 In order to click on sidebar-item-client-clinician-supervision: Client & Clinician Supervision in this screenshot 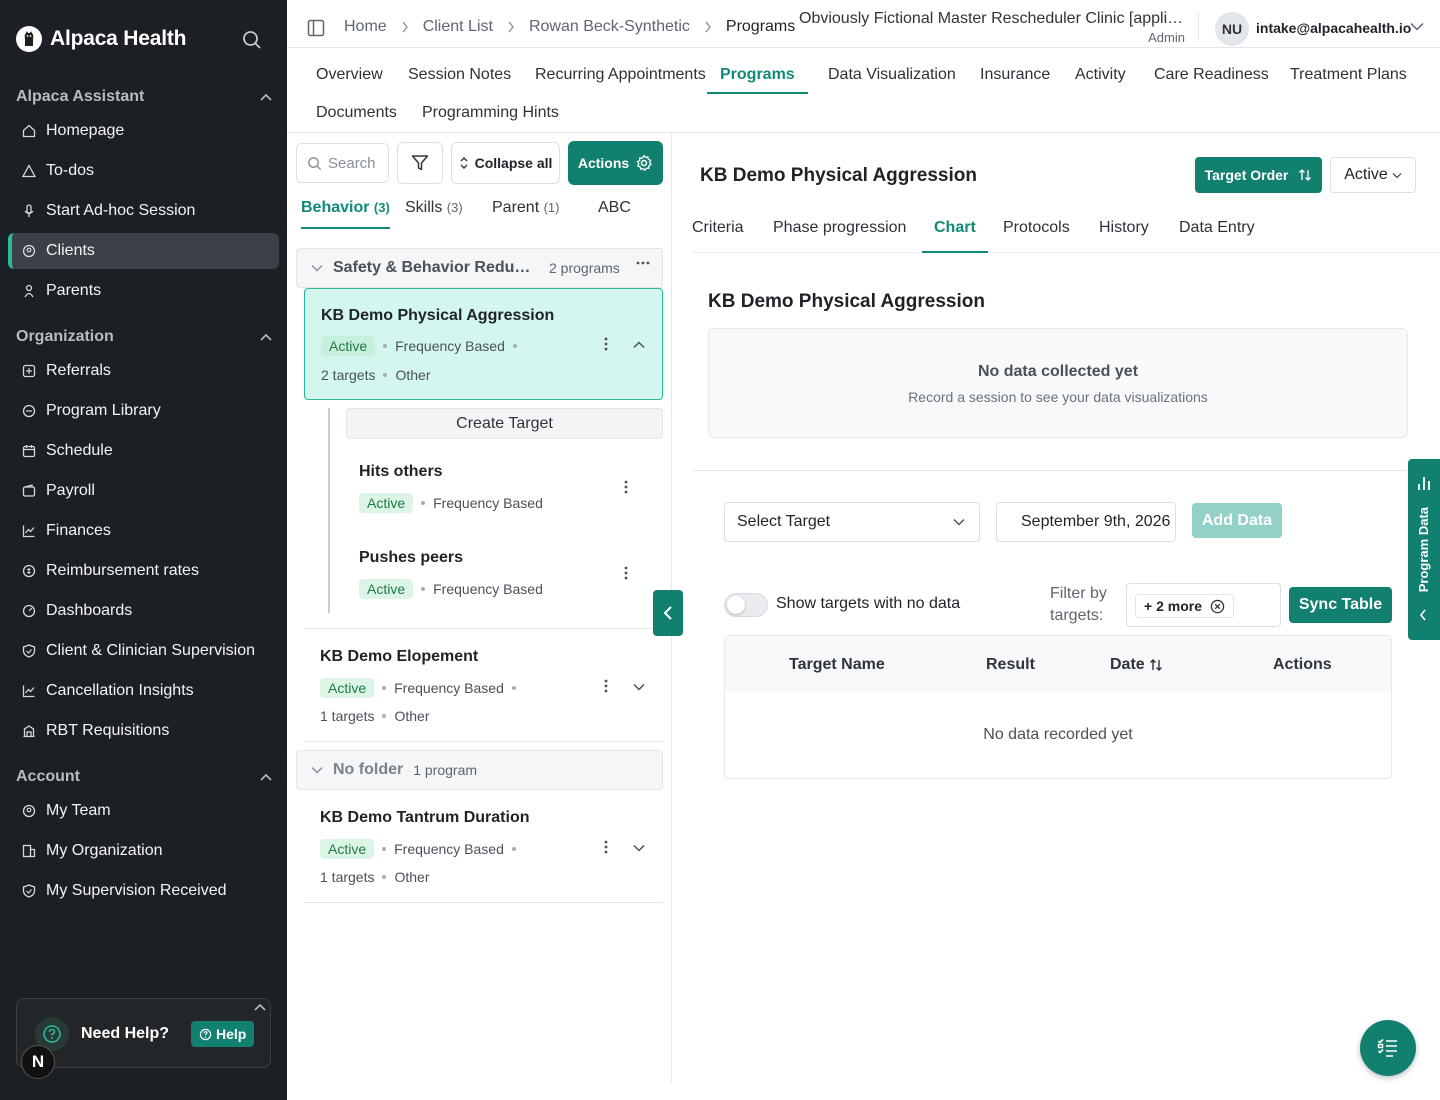, I will do `click(143, 651)`.